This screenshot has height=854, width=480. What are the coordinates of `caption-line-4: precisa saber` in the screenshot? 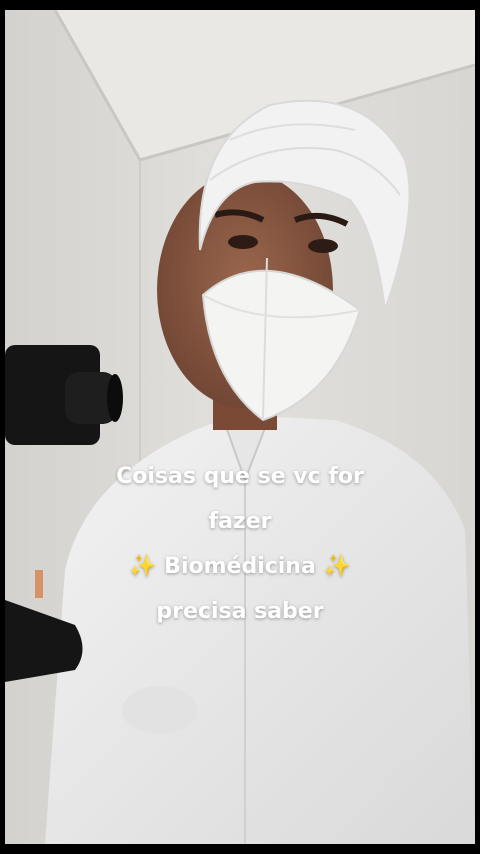 It's located at (240, 611).